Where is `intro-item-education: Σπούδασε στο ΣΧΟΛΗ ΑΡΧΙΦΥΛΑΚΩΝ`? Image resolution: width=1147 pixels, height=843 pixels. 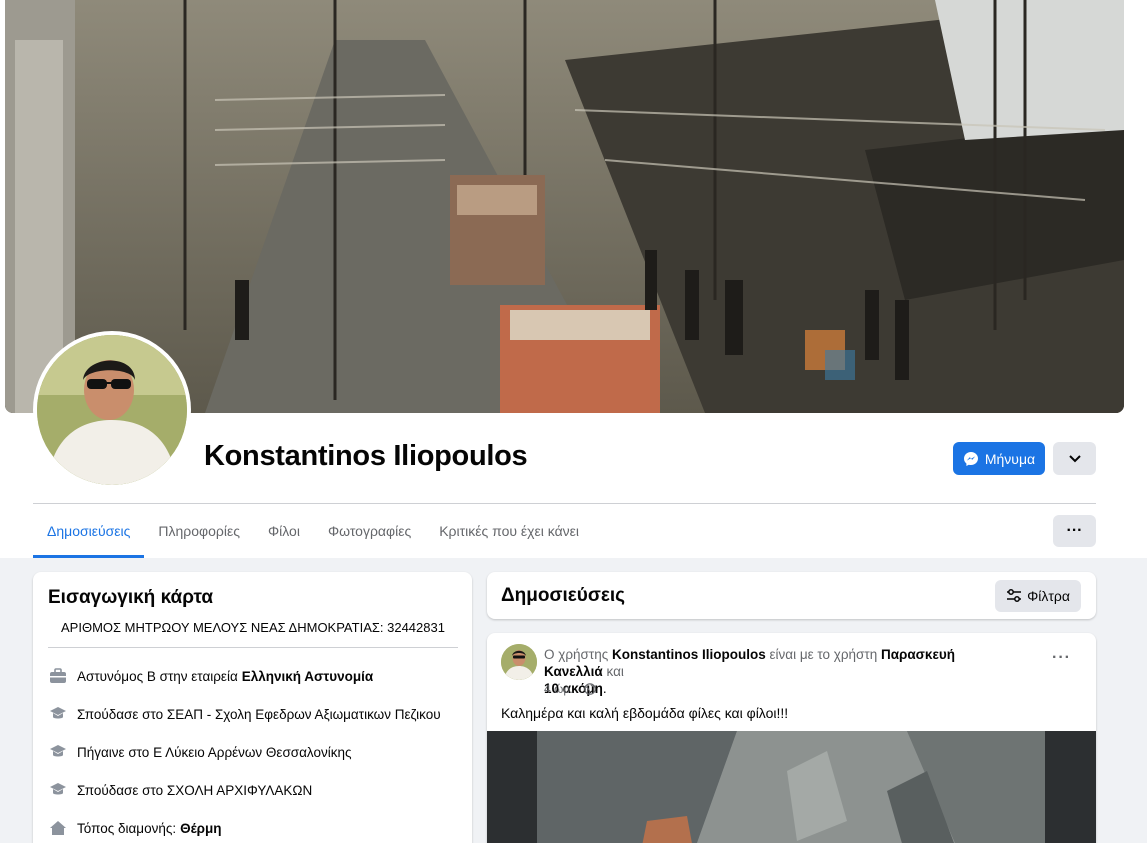 intro-item-education: Σπούδασε στο ΣΧΟΛΗ ΑΡΧΙΦΥΛΑΚΩΝ is located at coordinates (180, 790).